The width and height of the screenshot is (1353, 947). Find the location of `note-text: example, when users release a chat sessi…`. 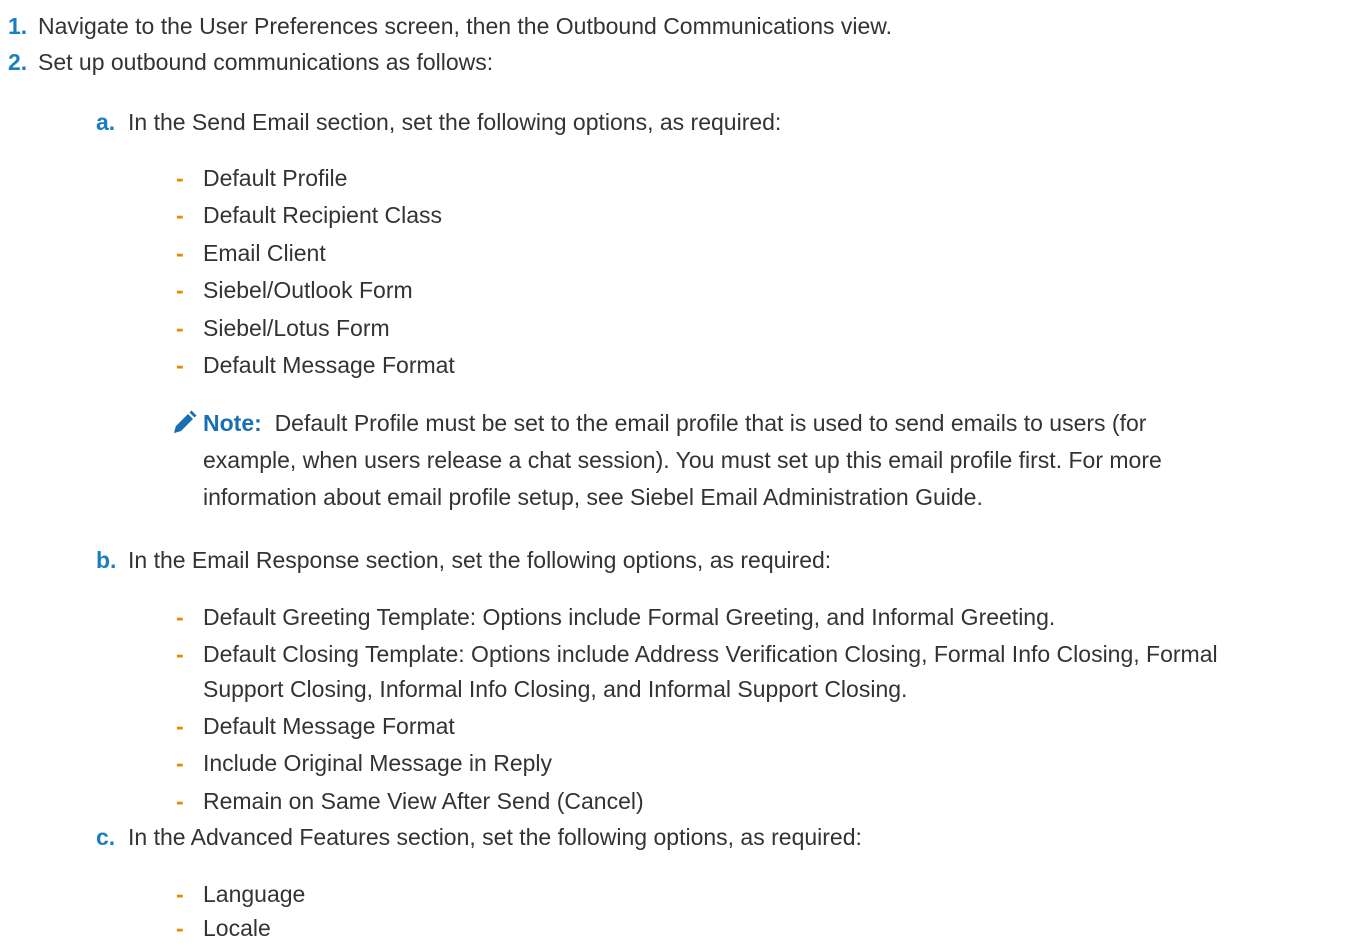

note-text: example, when users release a chat sessi… is located at coordinates (682, 460).